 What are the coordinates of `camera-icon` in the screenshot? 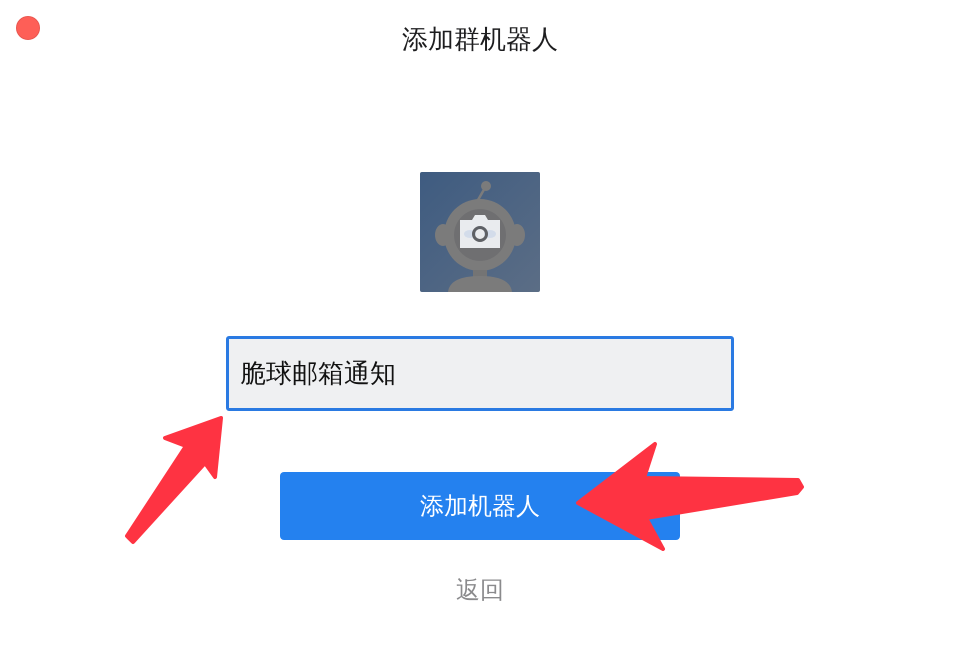 It's located at (480, 231).